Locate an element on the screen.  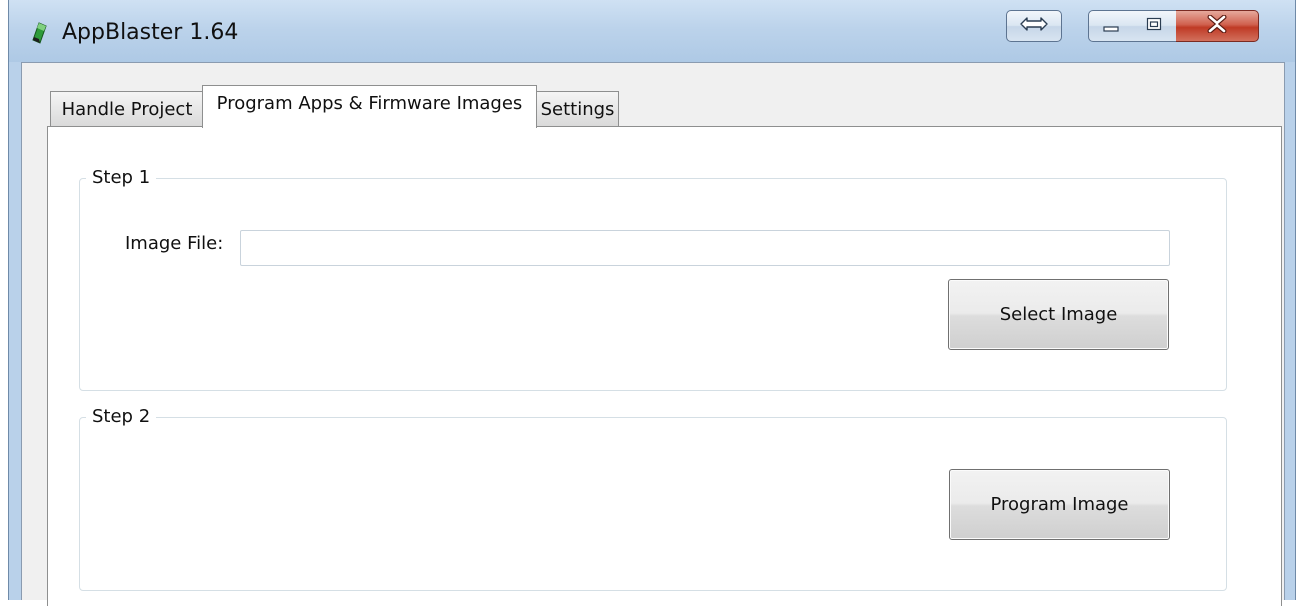
maximize-button is located at coordinates (1154, 26).